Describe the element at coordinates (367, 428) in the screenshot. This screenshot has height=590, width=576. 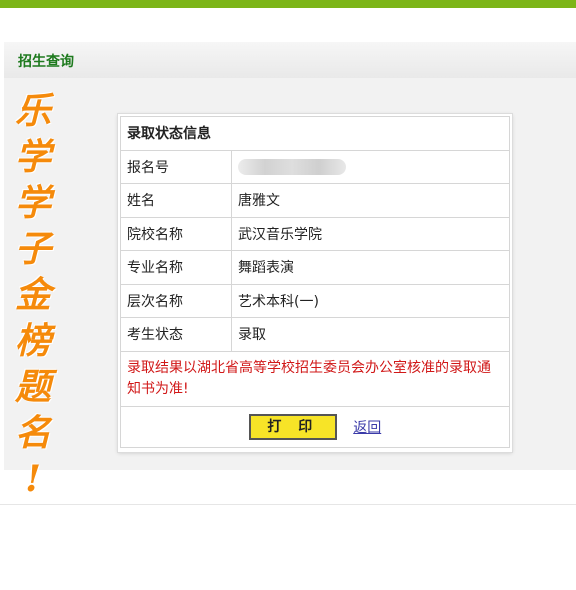
I see `back-link: 返回` at that location.